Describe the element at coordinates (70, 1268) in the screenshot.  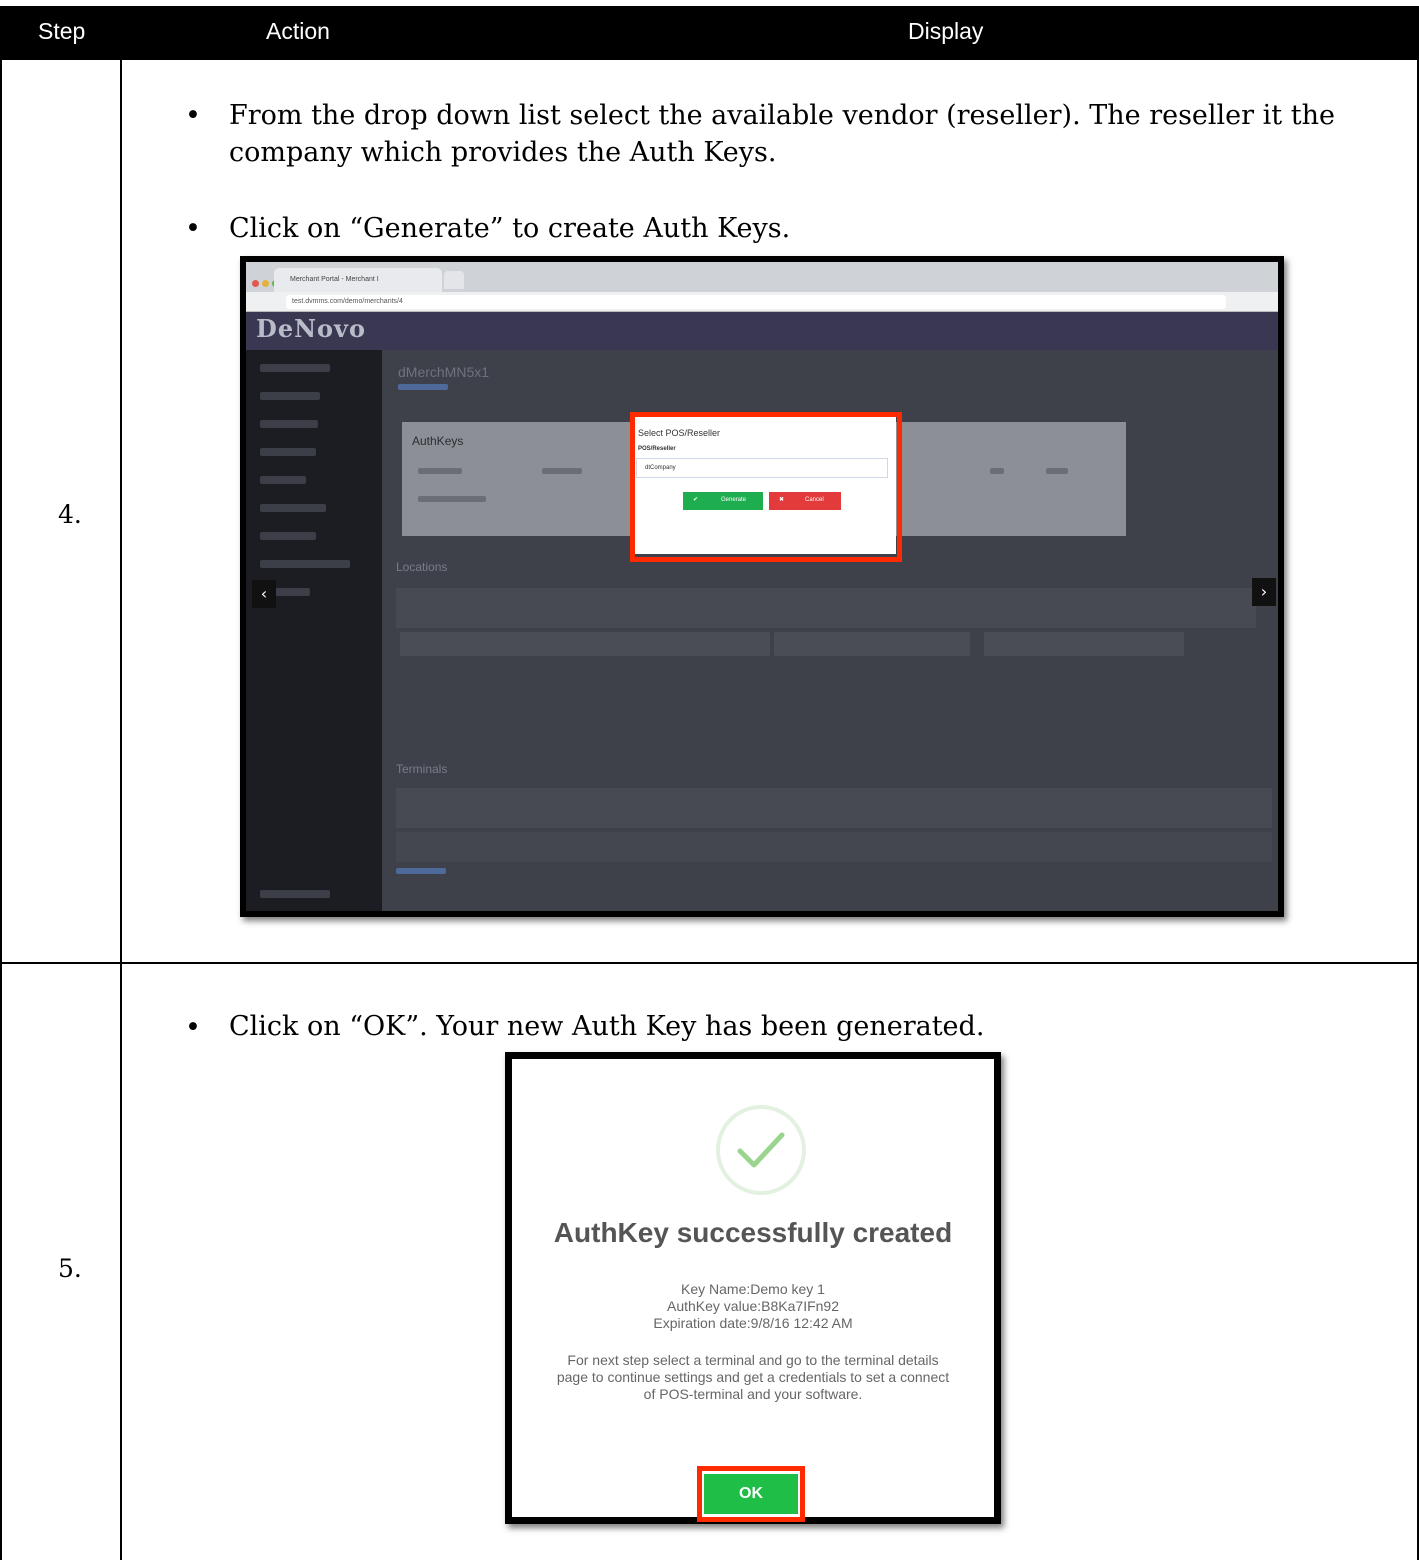
I see `step-number: 5.` at that location.